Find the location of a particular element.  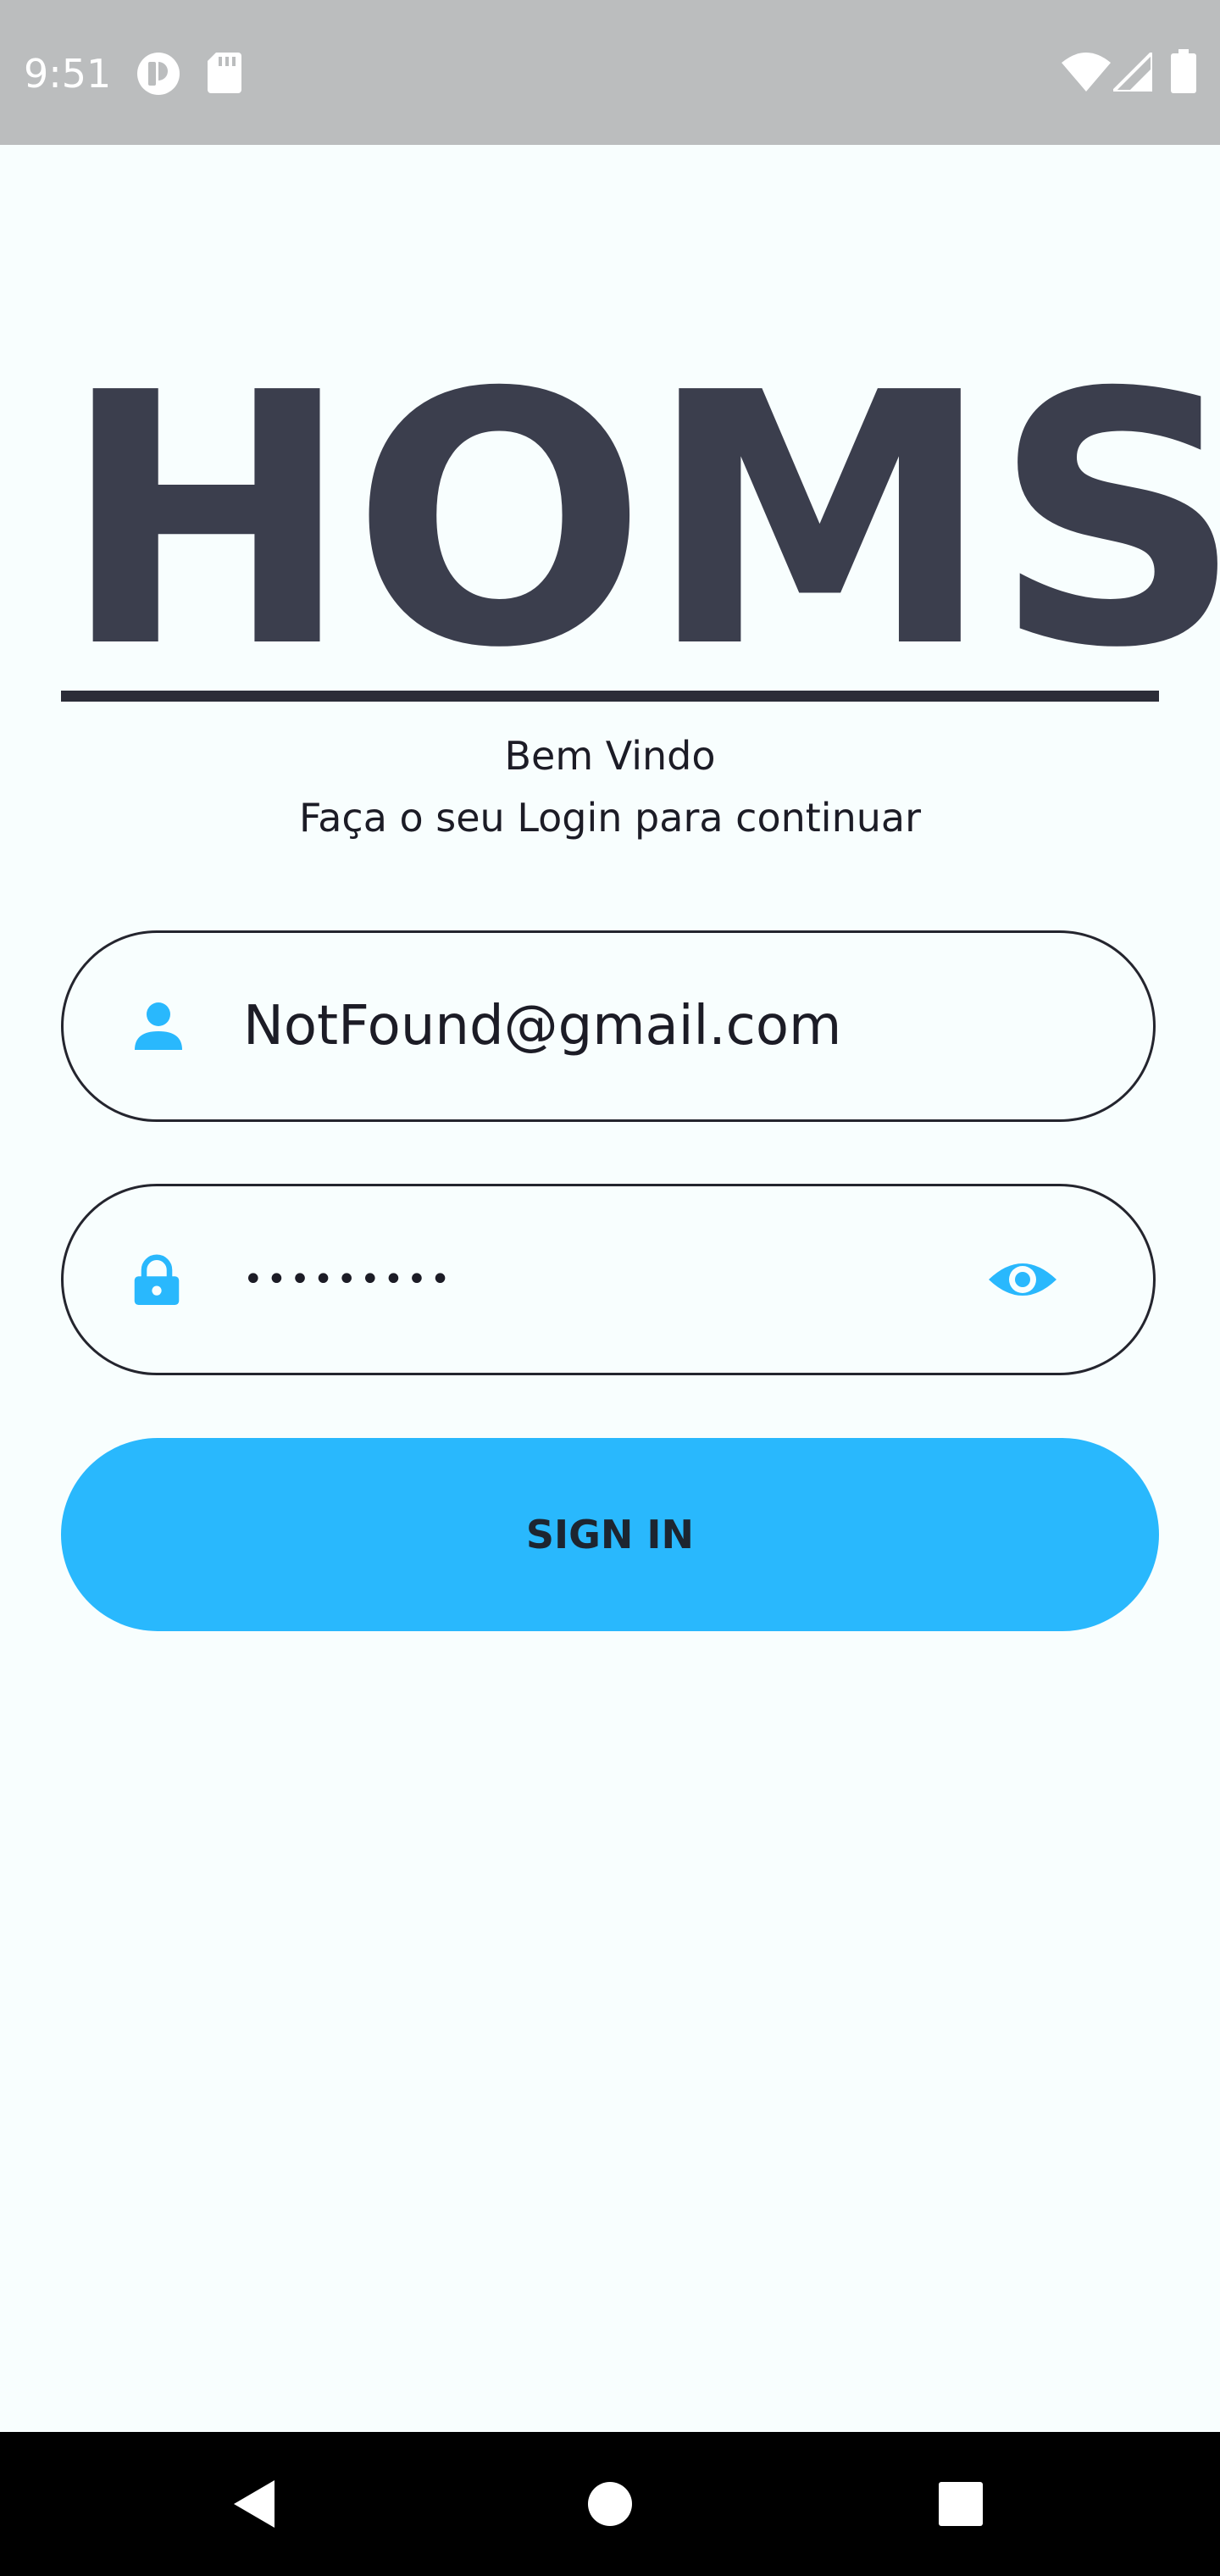

wifi-icon is located at coordinates (1086, 72).